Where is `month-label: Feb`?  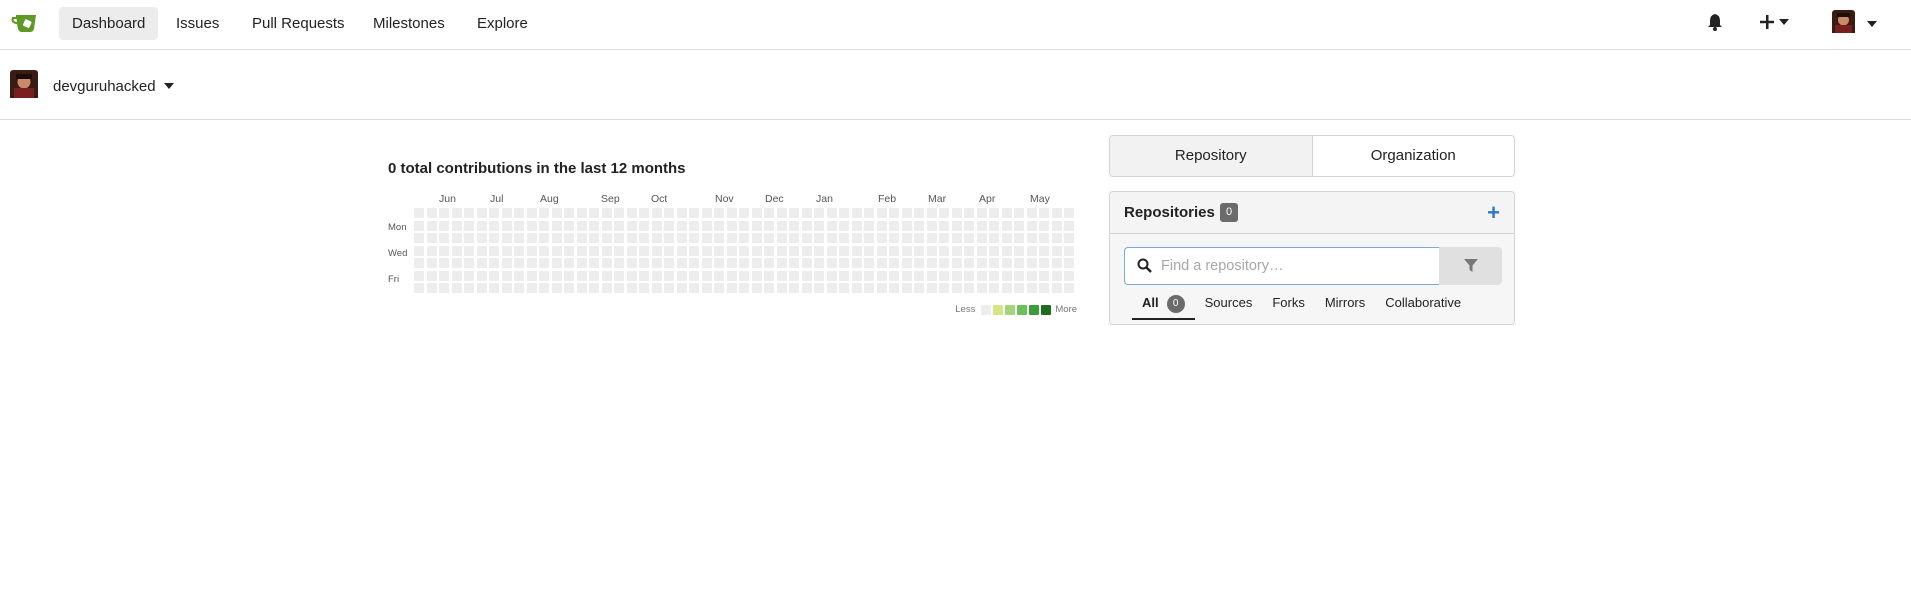
month-label: Feb is located at coordinates (887, 199).